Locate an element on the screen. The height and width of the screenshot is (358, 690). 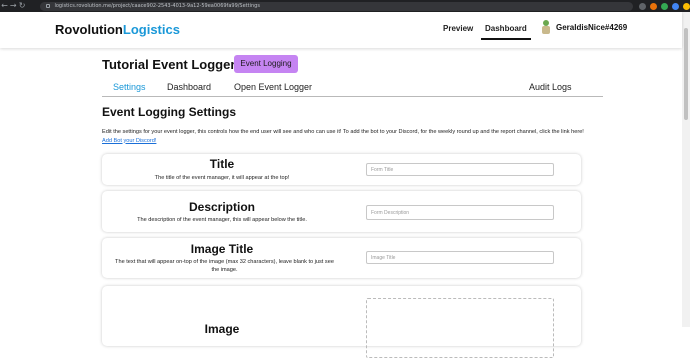
extensions is located at coordinates (664, 6).